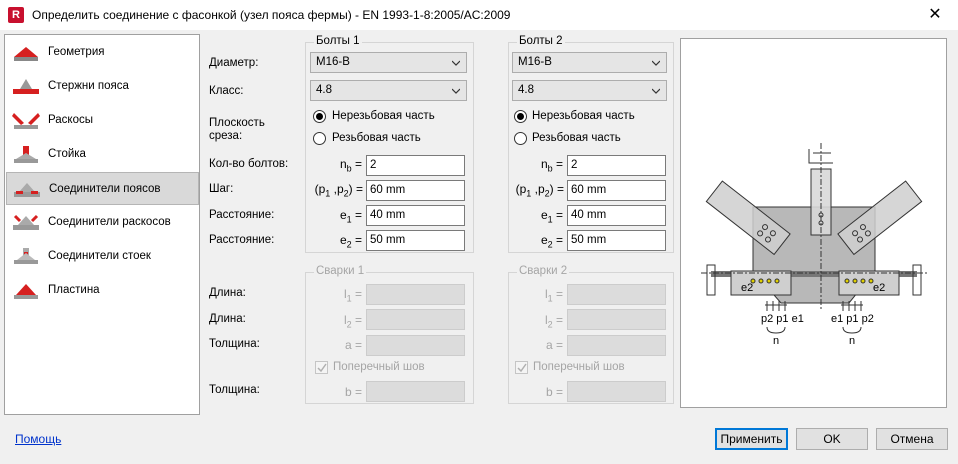 This screenshot has height=464, width=958. Describe the element at coordinates (102, 120) in the screenshot. I see `sidebar-item-diagonals: Раскосы` at that location.